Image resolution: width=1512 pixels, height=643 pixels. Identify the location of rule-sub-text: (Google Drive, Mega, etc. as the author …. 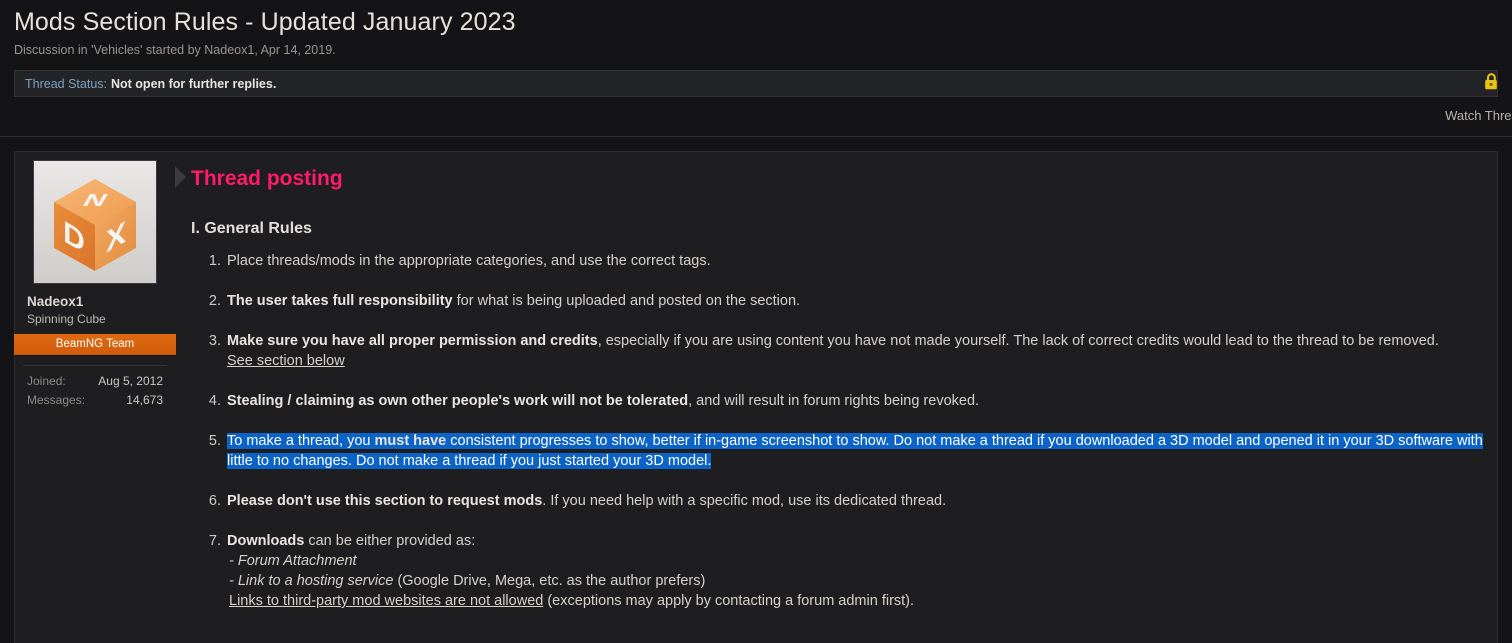
(549, 581).